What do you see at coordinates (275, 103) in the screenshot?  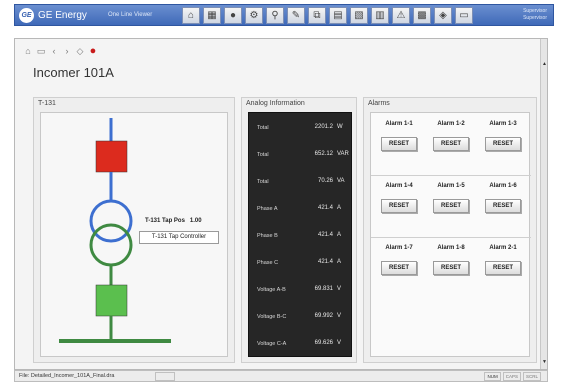 I see `panel-label-analog: Analog Information` at bounding box center [275, 103].